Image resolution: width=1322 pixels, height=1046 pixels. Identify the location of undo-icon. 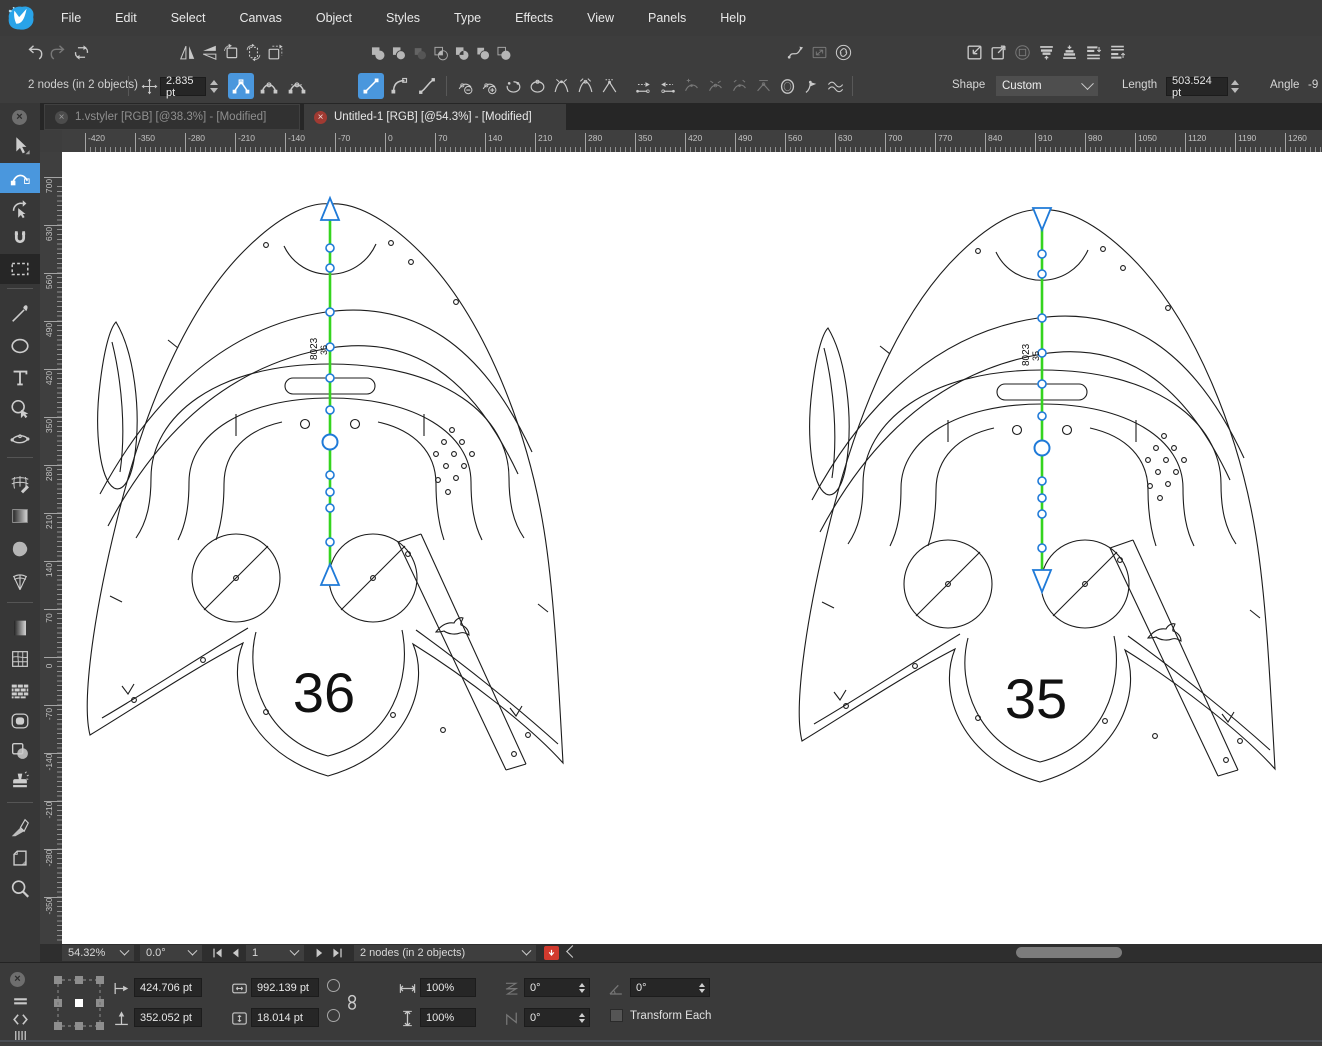
(35, 52).